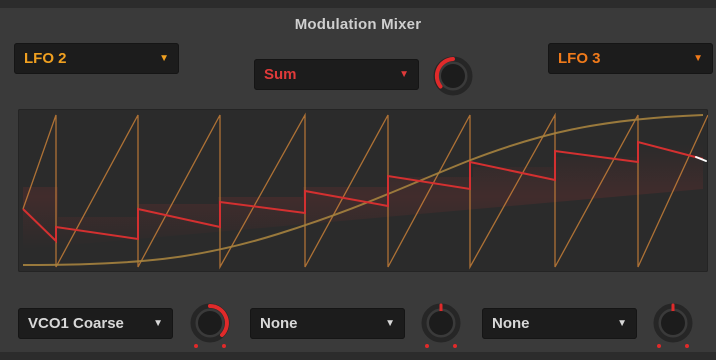  What do you see at coordinates (559, 323) in the screenshot?
I see `destination-3-dropdown: None ▼` at bounding box center [559, 323].